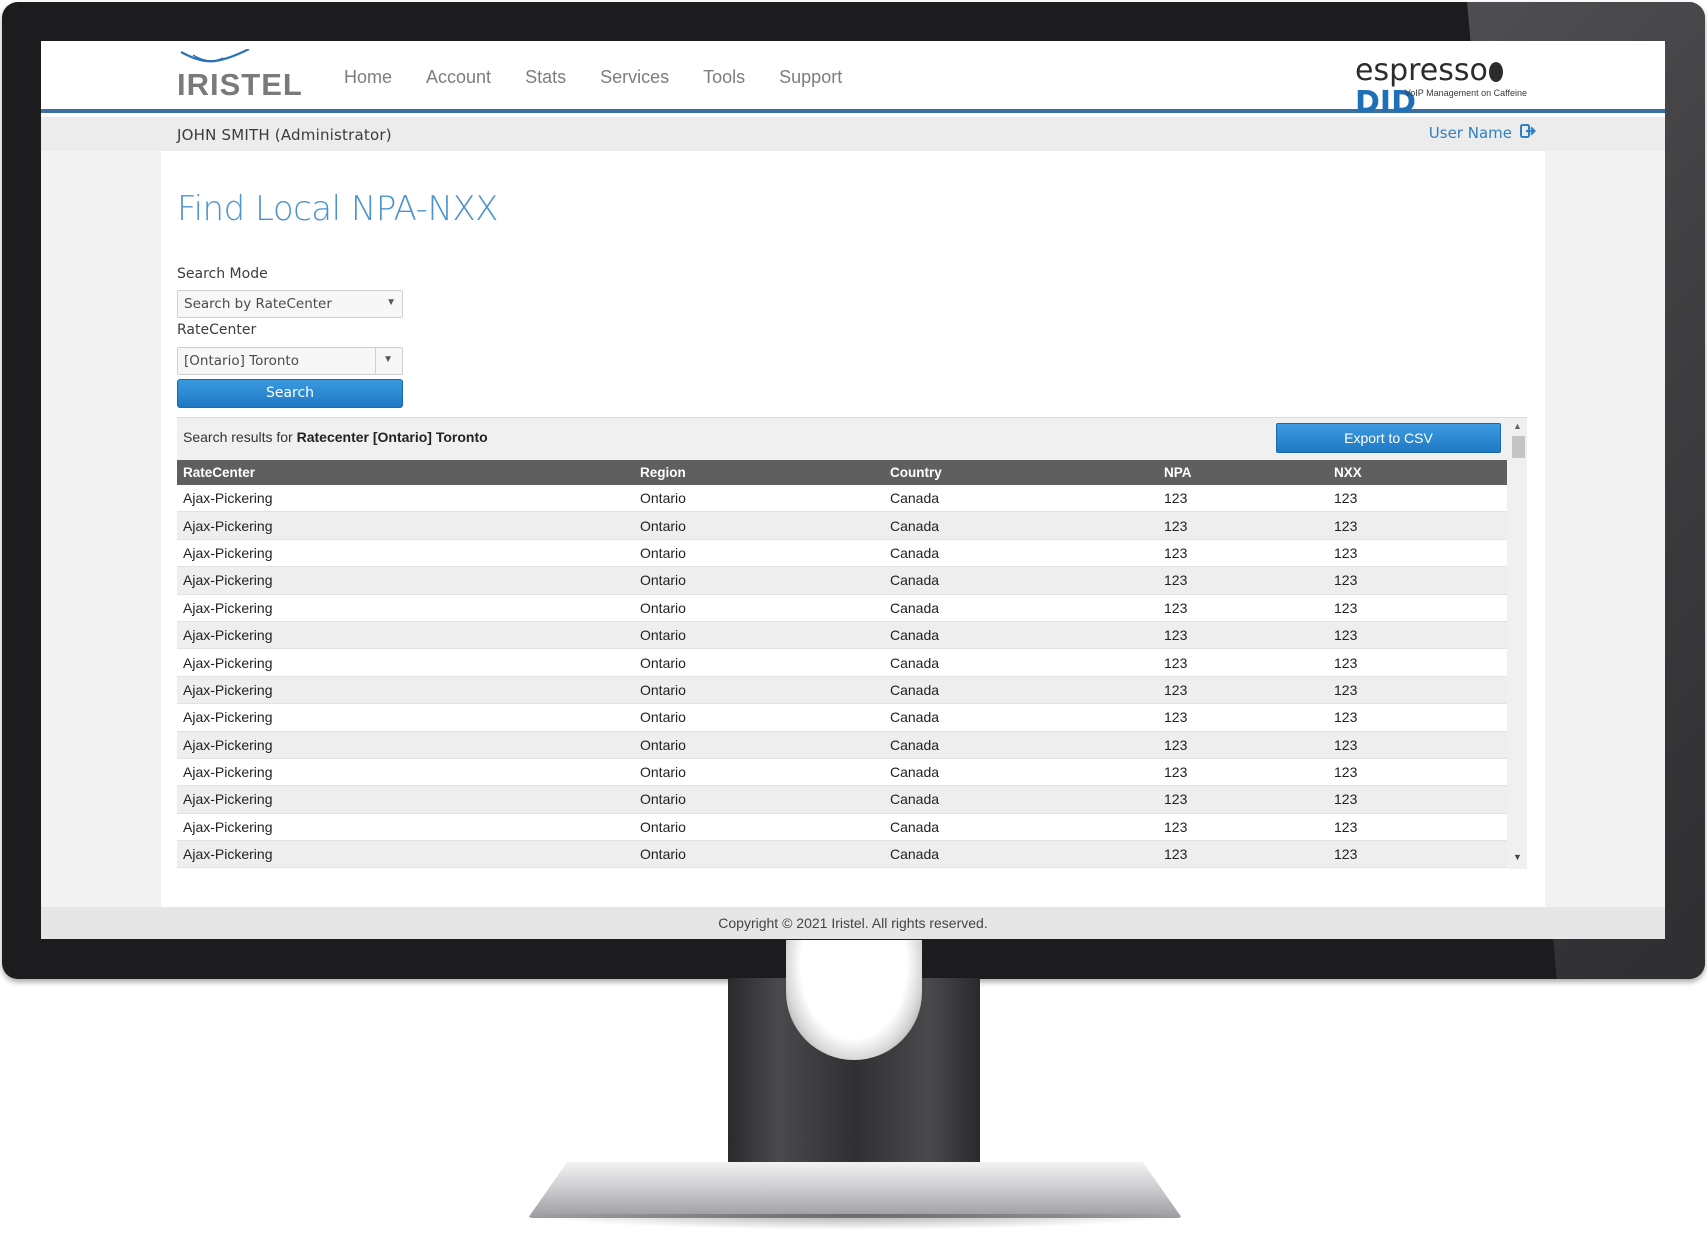  What do you see at coordinates (1388, 438) in the screenshot?
I see `export-csv-button: Export to CSV` at bounding box center [1388, 438].